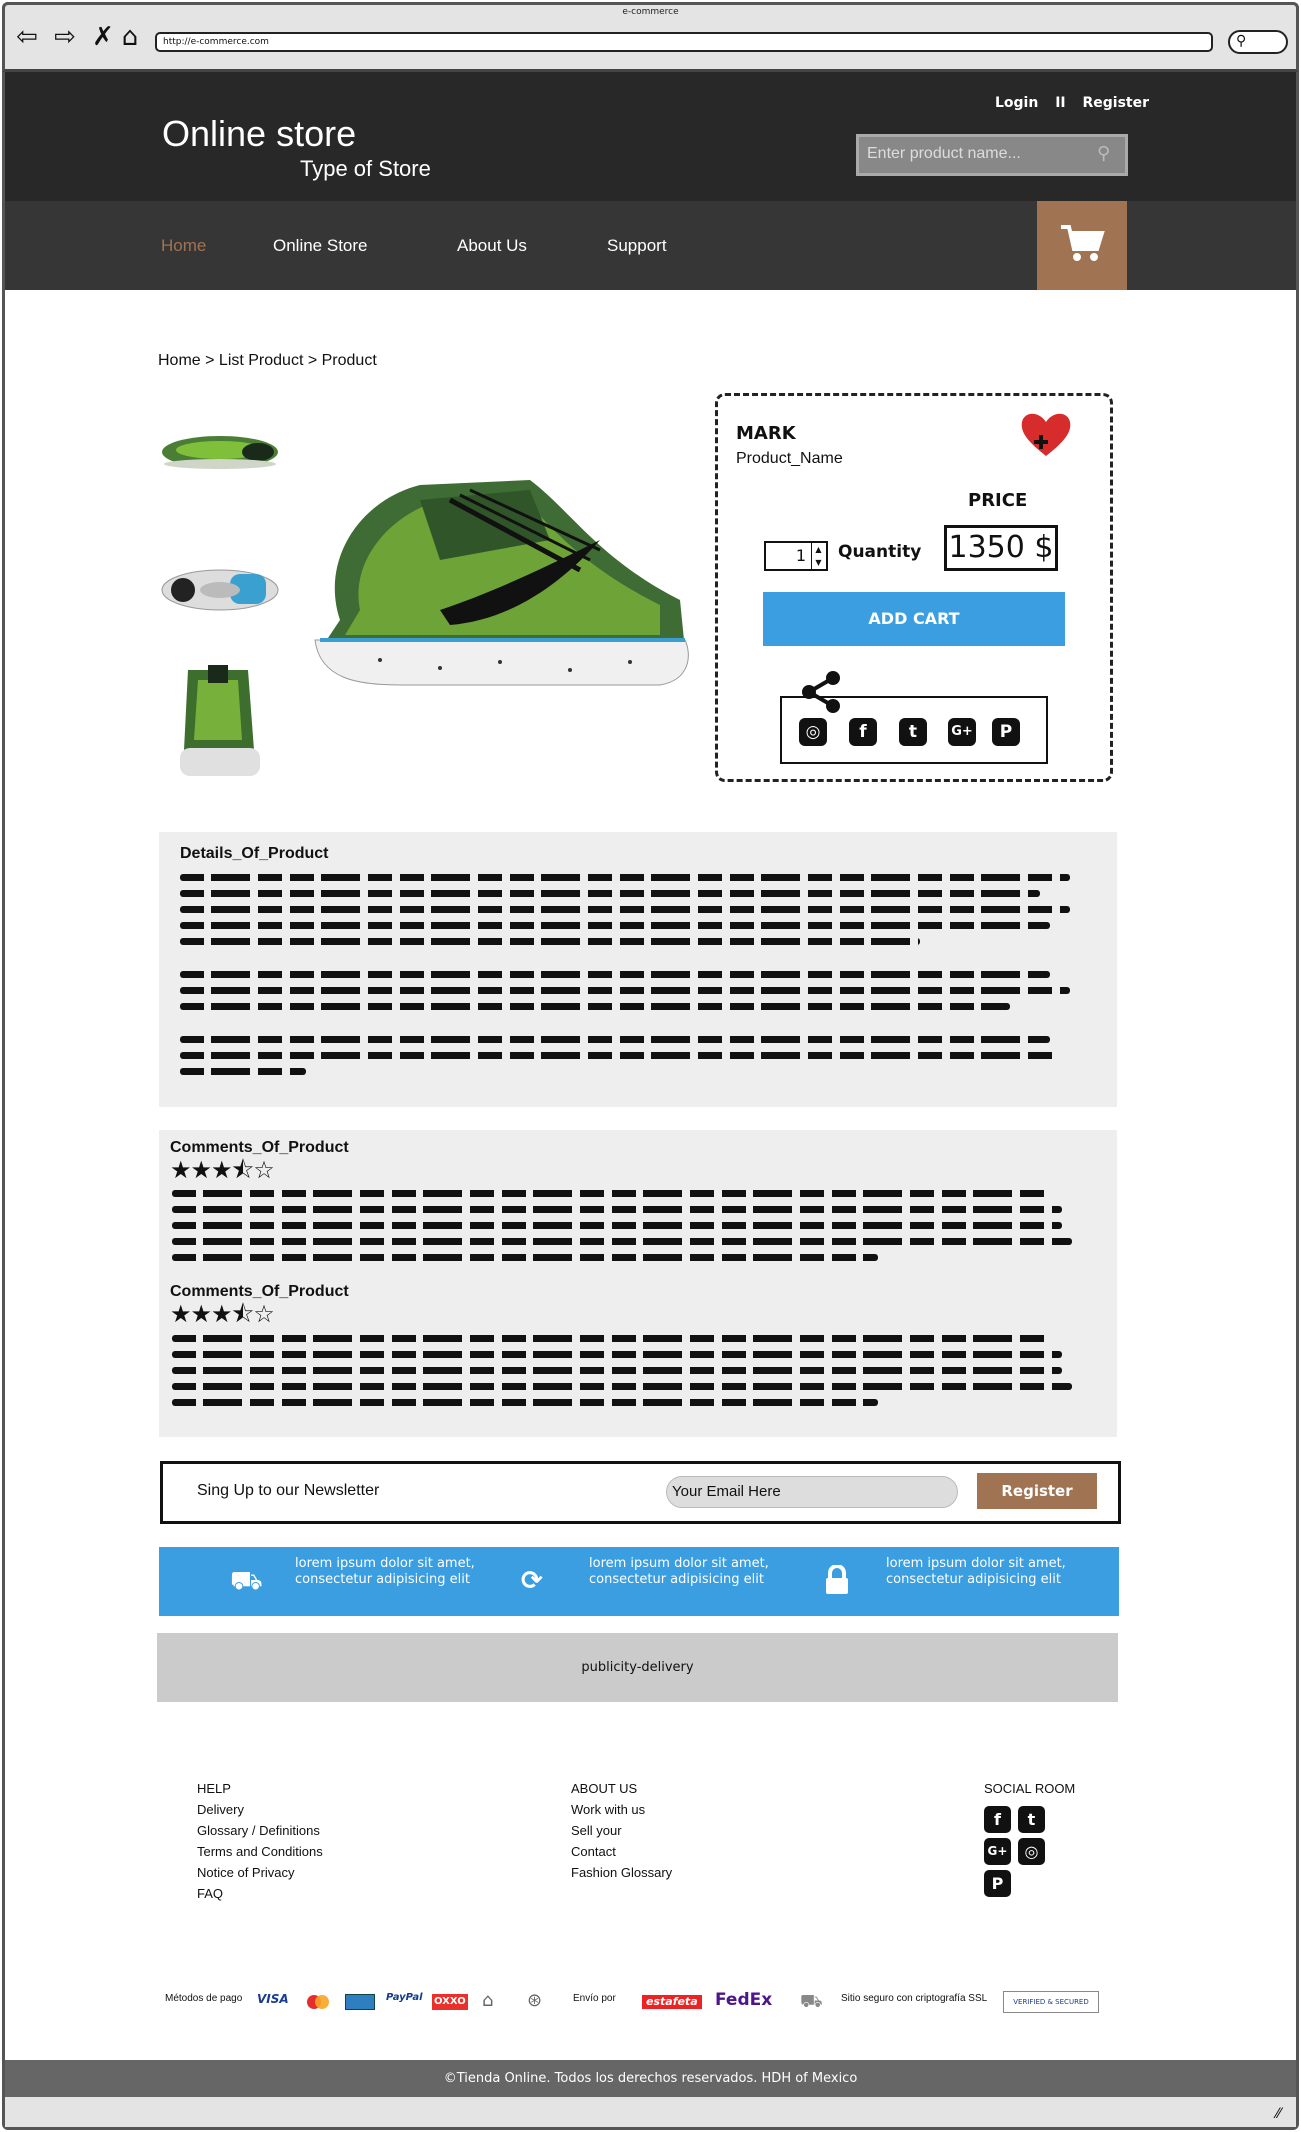  I want to click on newsletter-label: Sing Up to our Newsletter, so click(288, 1490).